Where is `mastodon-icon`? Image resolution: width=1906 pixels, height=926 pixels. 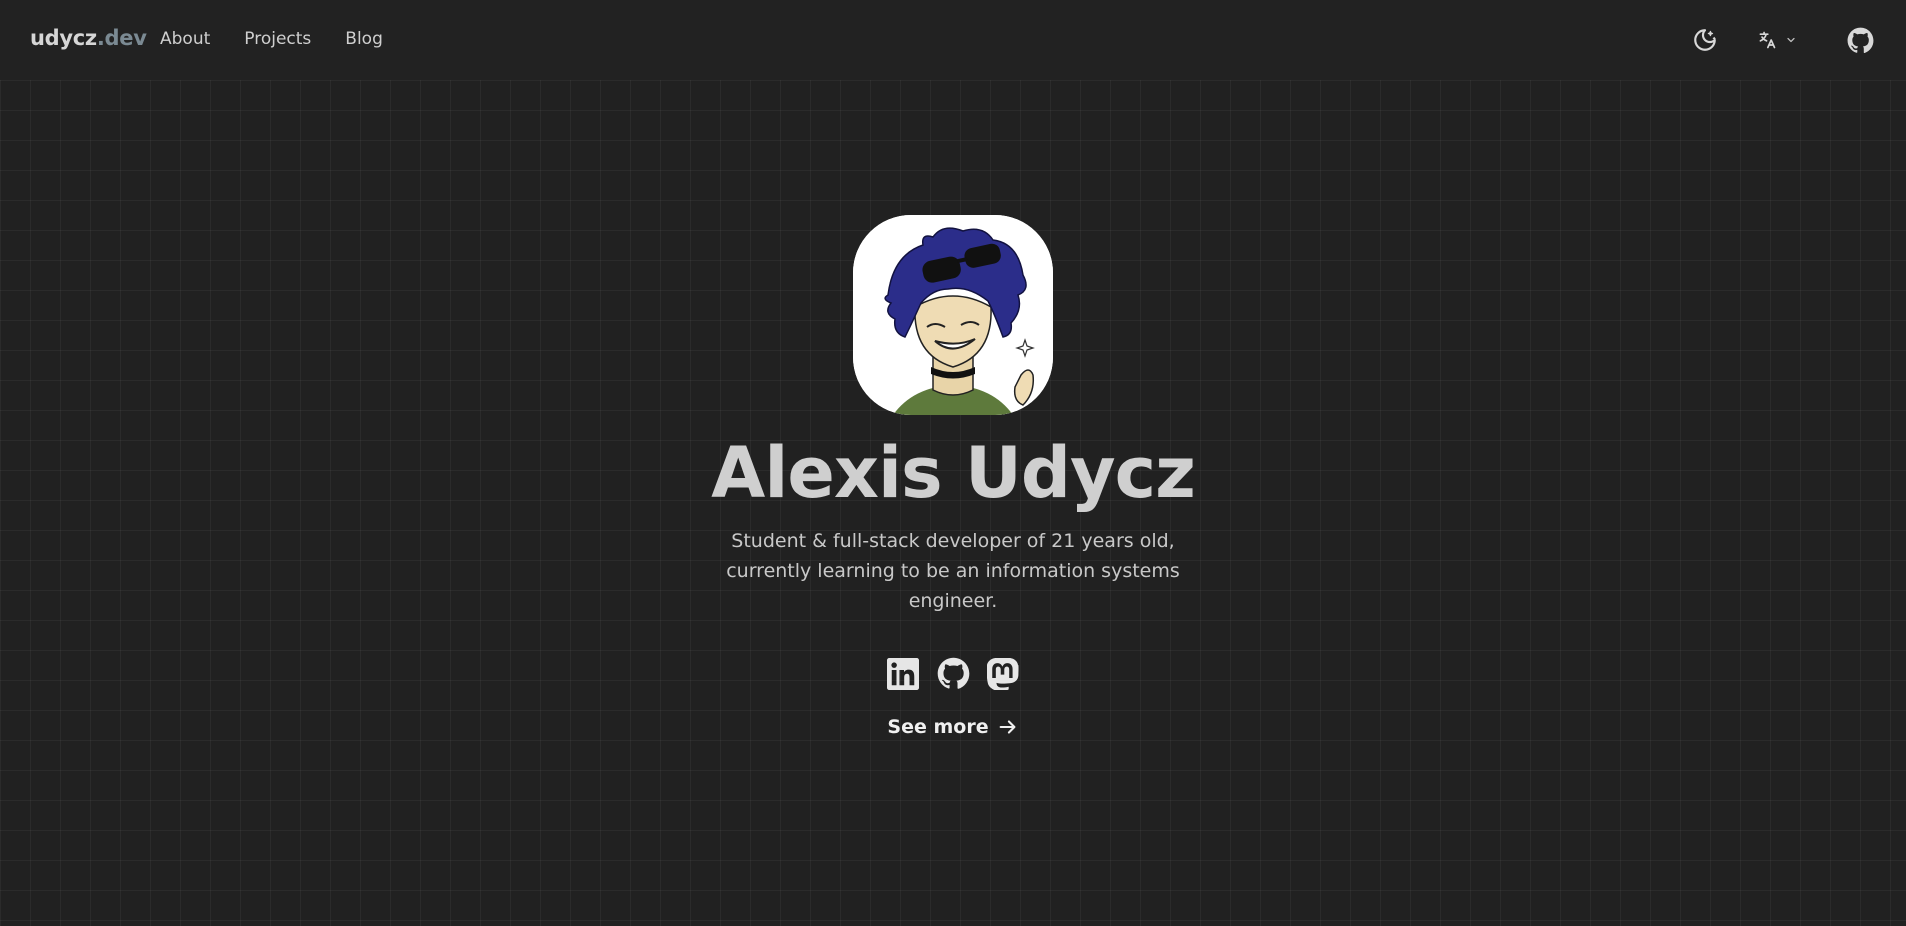 mastodon-icon is located at coordinates (1003, 673).